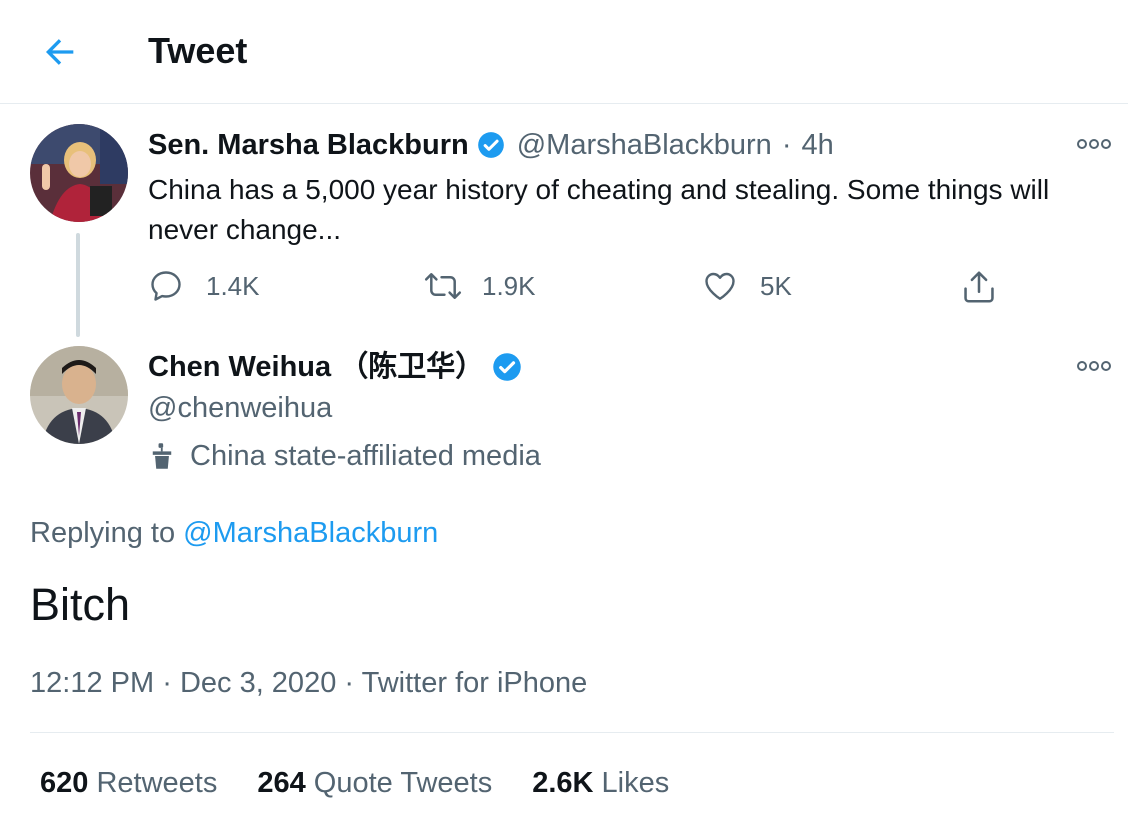 The height and width of the screenshot is (834, 1128). I want to click on tweet-time: 4h, so click(818, 145).